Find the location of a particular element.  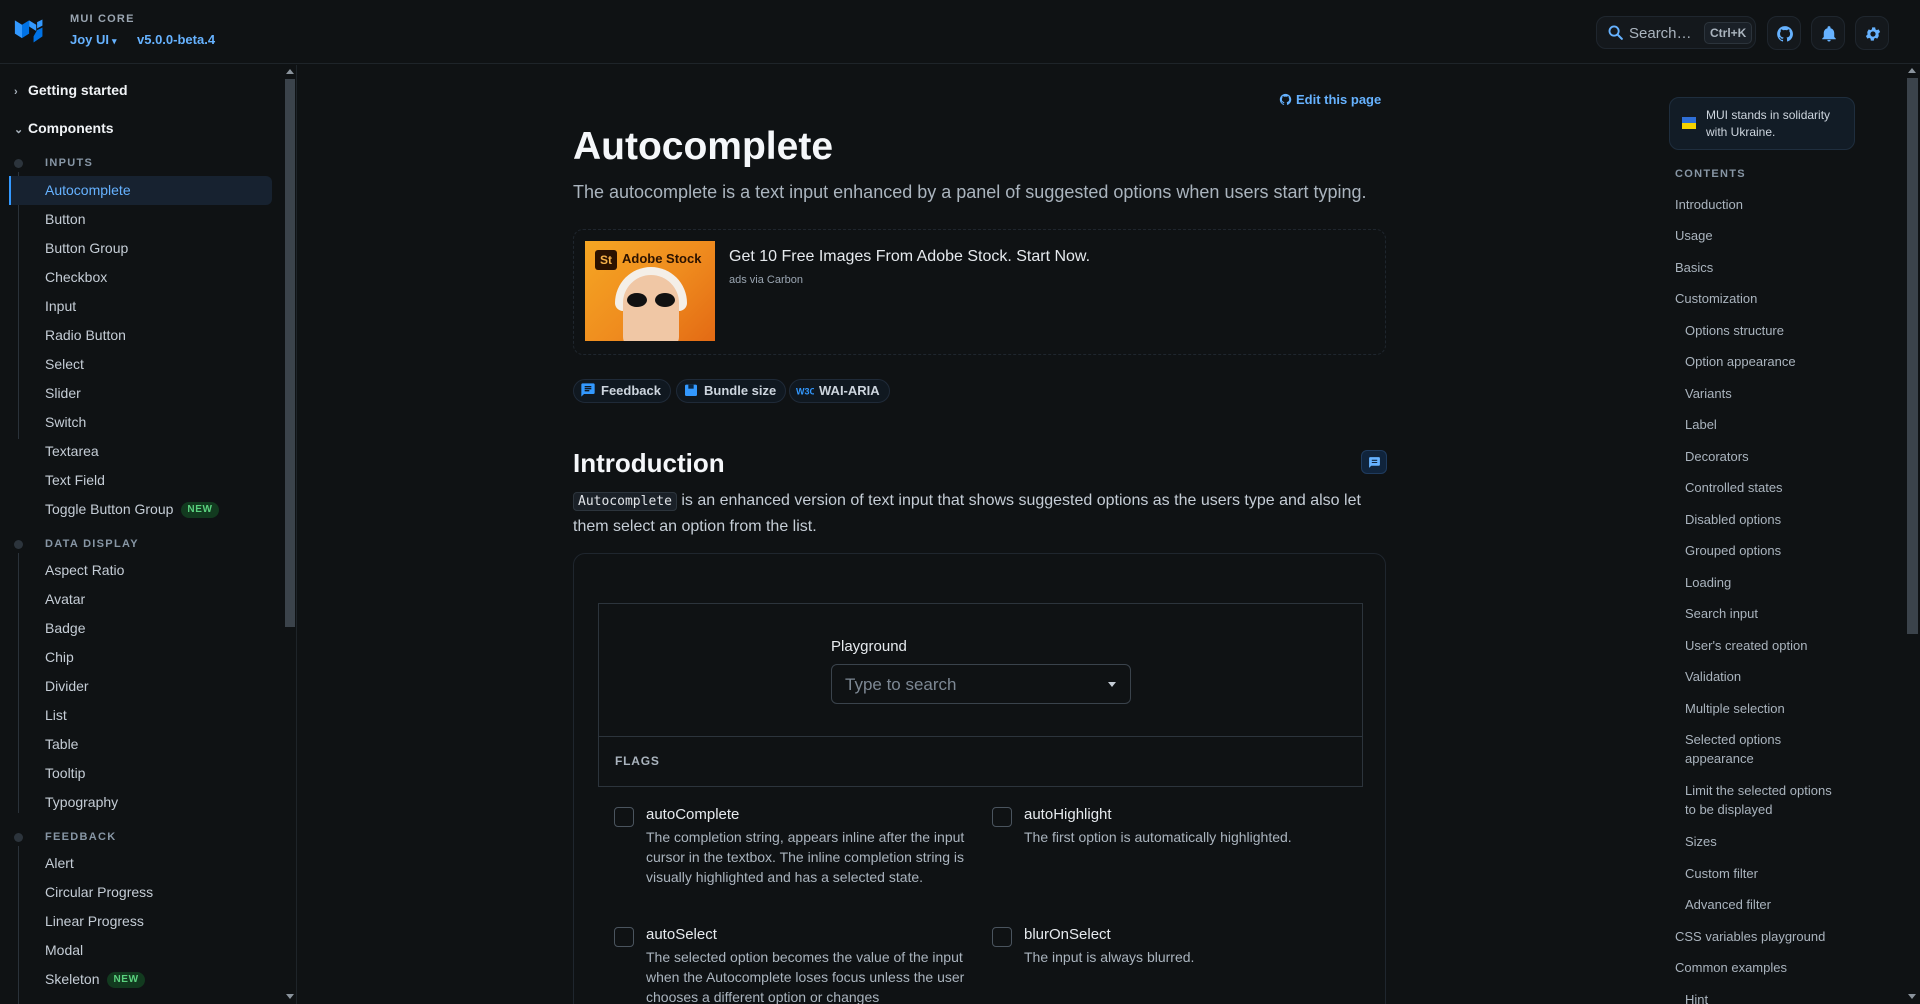

sidebar-item-list: List is located at coordinates (140, 715).